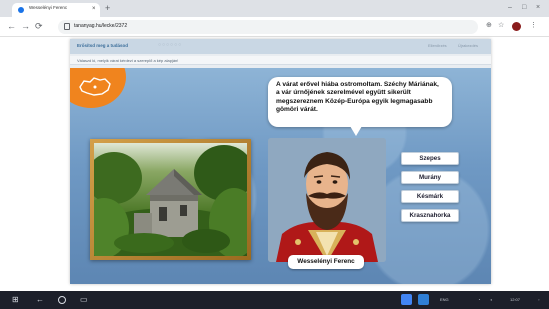 Image resolution: width=549 pixels, height=309 pixels. I want to click on task-view-icon: ▭, so click(84, 300).